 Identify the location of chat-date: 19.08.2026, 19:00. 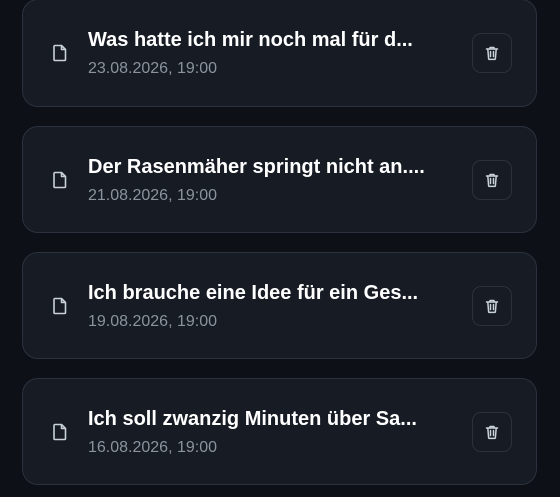
(153, 321).